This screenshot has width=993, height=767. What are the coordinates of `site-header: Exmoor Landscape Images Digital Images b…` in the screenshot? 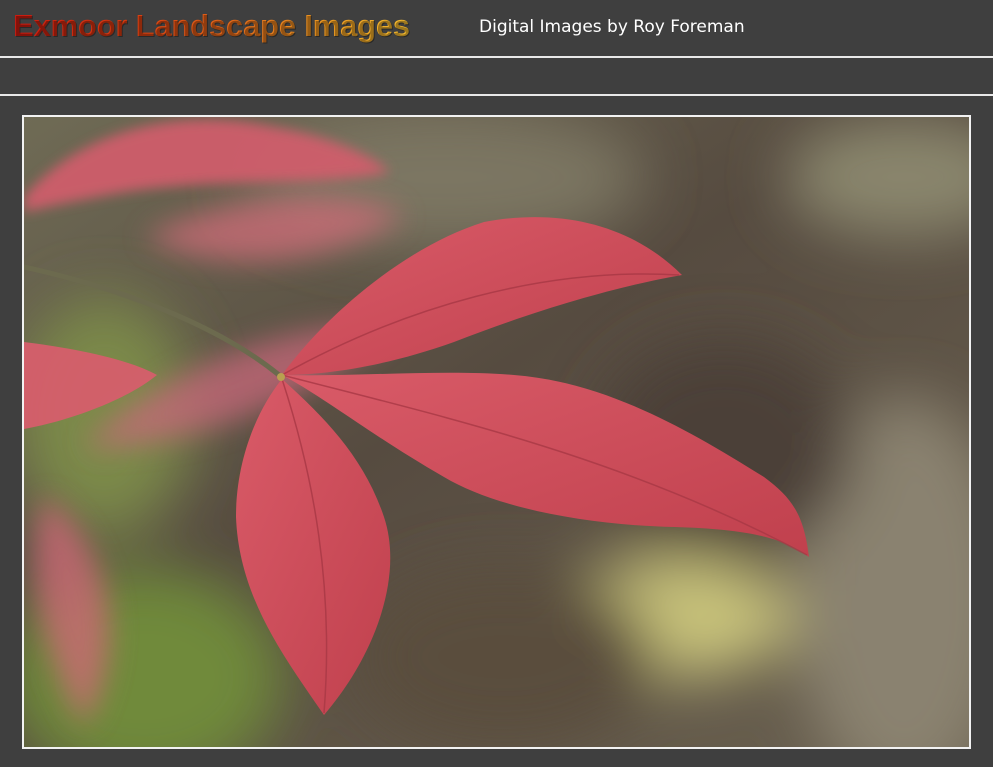 It's located at (496, 29).